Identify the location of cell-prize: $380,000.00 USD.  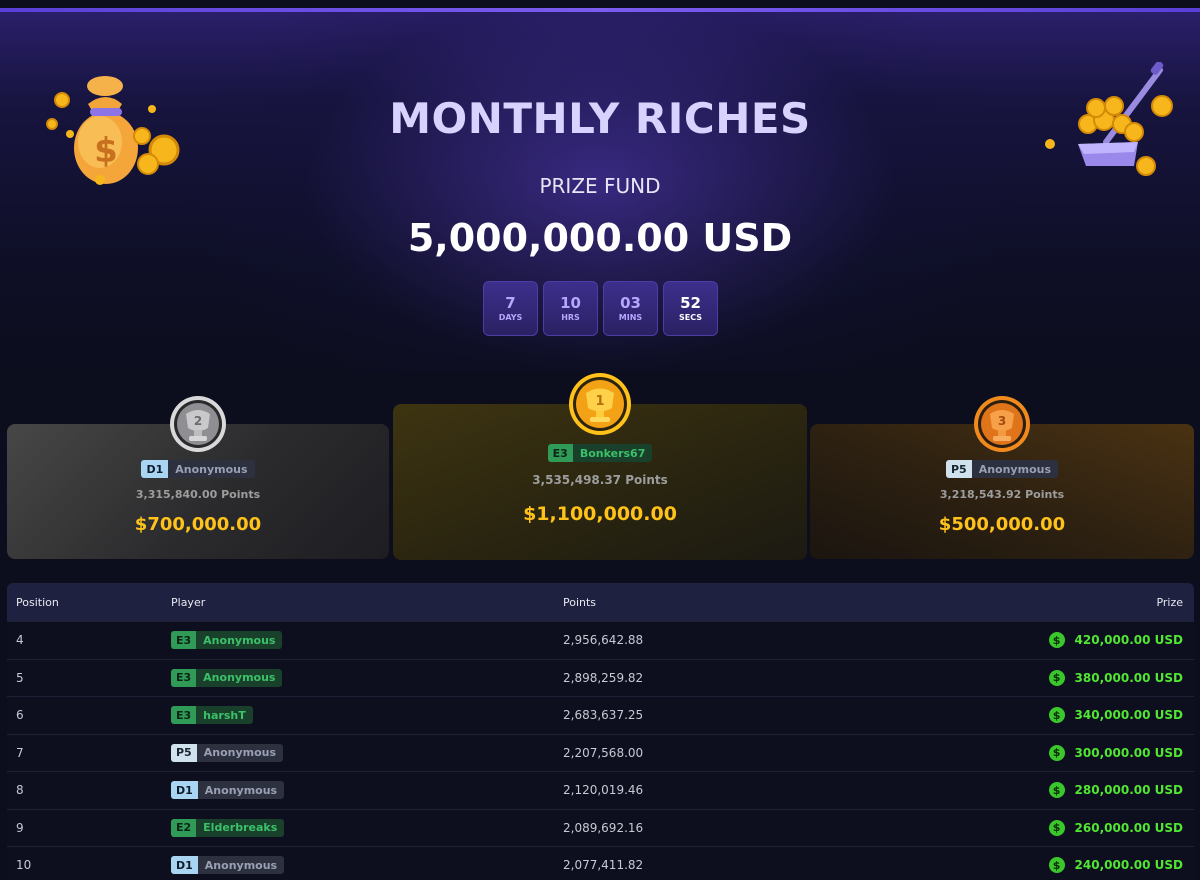
(1115, 677).